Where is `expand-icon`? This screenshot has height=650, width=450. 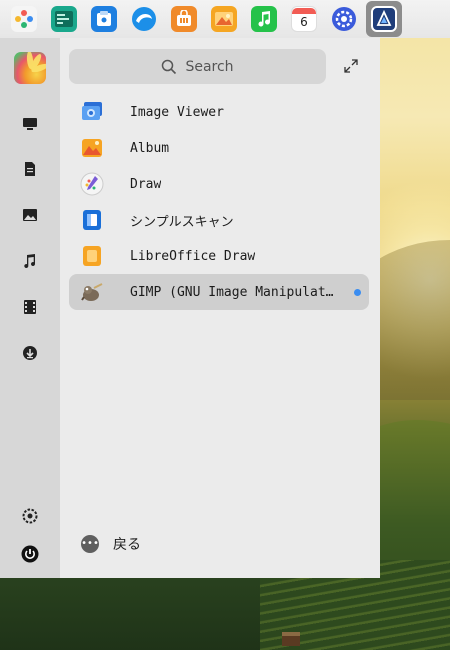 expand-icon is located at coordinates (351, 66).